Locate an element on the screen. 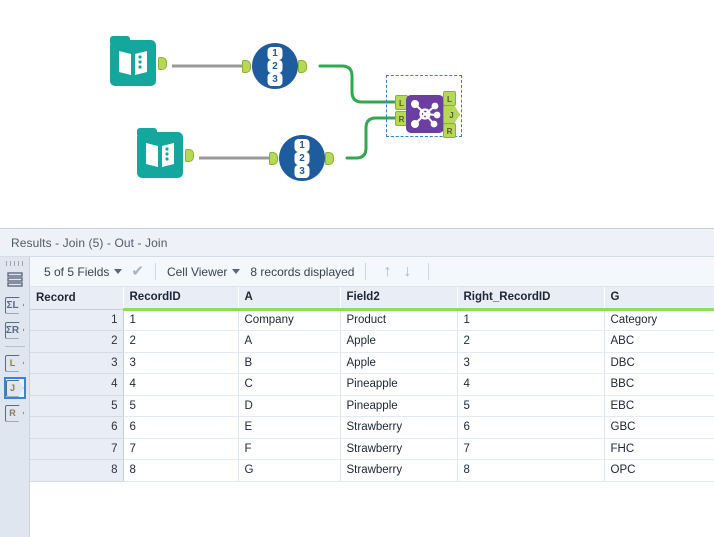 Image resolution: width=714 pixels, height=537 pixels. cell-right-recordid: 8 is located at coordinates (531, 470).